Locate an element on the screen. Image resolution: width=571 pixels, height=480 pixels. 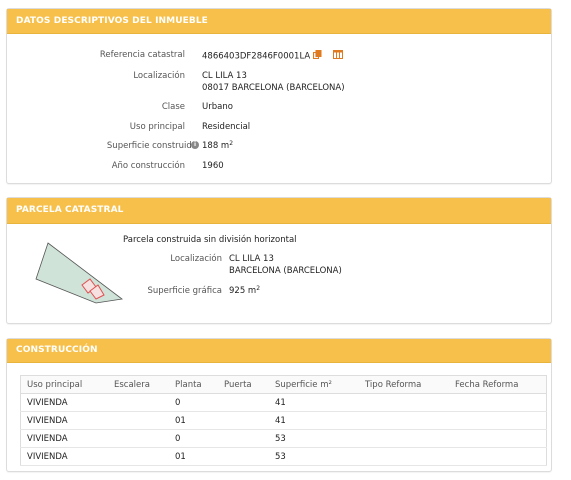
parcel-map-image is located at coordinates (79, 276).